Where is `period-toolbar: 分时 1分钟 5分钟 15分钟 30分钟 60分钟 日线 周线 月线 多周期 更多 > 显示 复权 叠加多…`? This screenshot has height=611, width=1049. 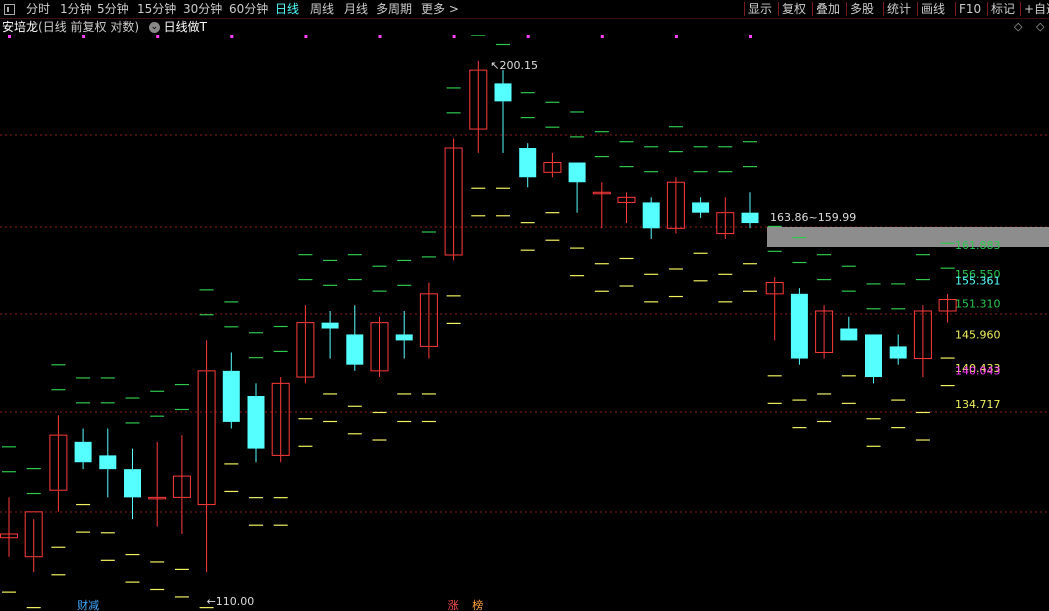
period-toolbar: 分时 1分钟 5分钟 15分钟 30分钟 60分钟 日线 周线 月线 多周期 更多 > 显示 复权 叠加多… is located at coordinates (524, 9).